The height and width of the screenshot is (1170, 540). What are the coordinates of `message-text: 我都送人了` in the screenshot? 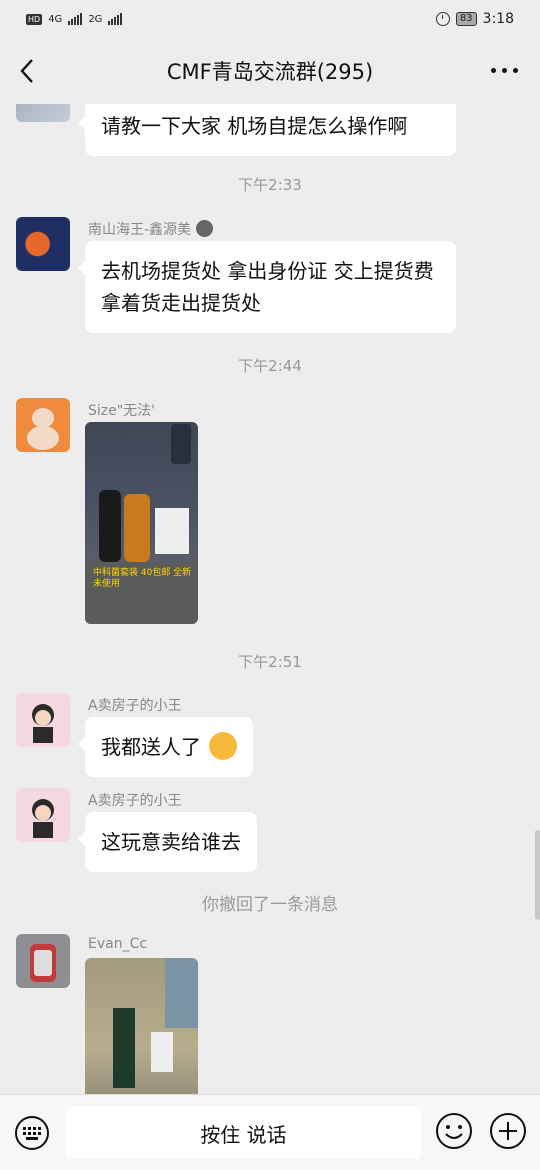 It's located at (151, 747).